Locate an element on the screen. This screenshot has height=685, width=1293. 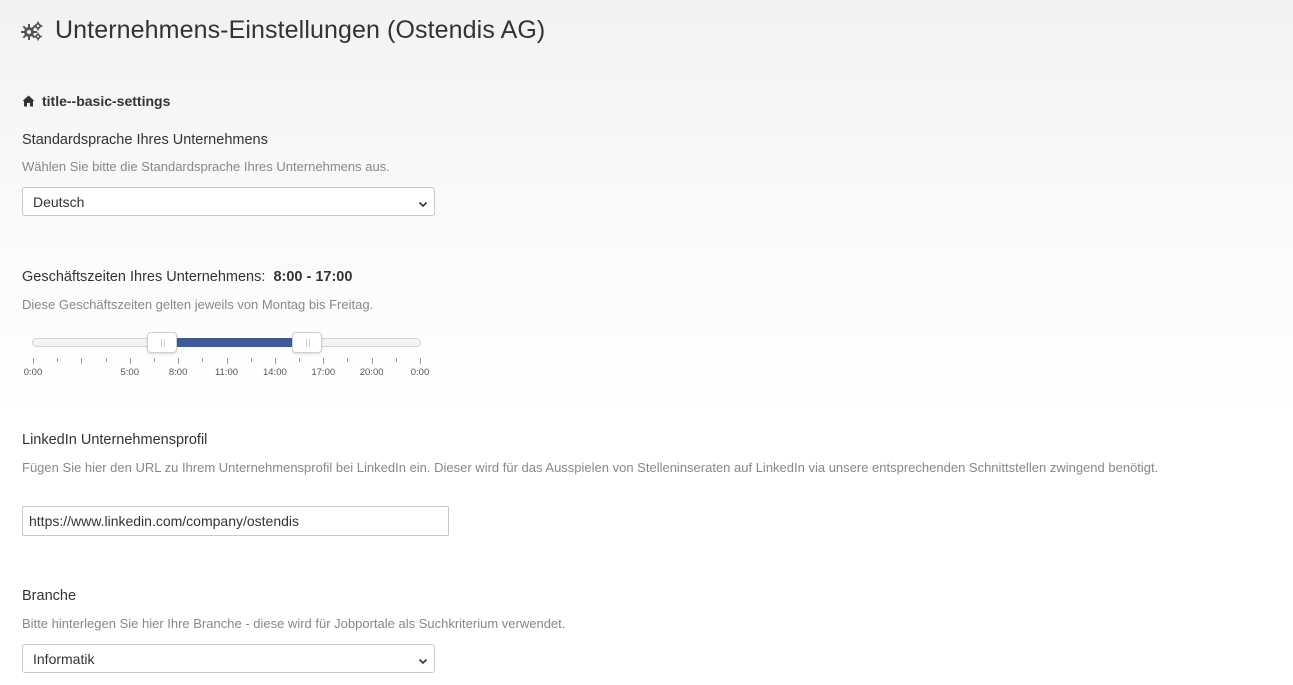
page-title: Unternehmens-Einstellungen (Ostendis AG) is located at coordinates (300, 30).